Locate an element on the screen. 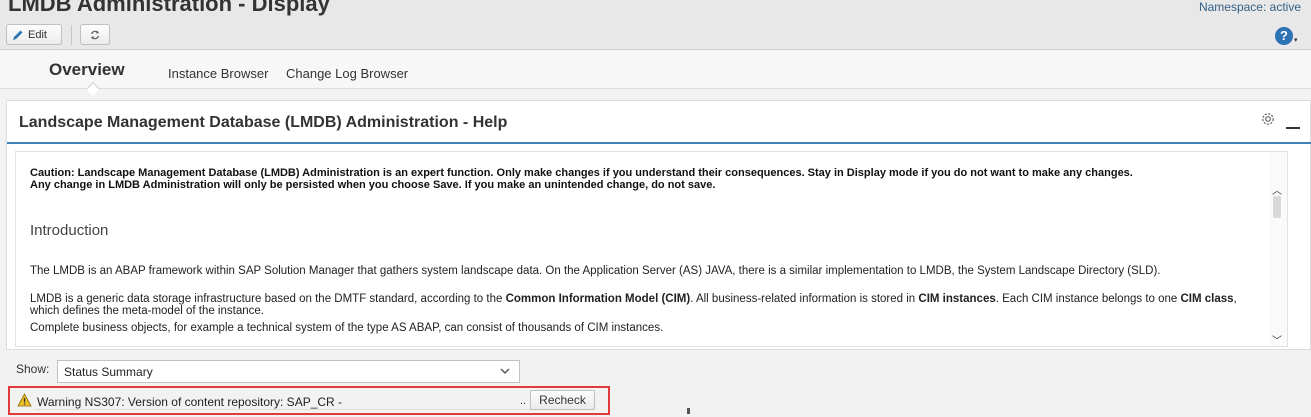 This screenshot has width=1311, height=417. tab-overview: Overview is located at coordinates (87, 70).